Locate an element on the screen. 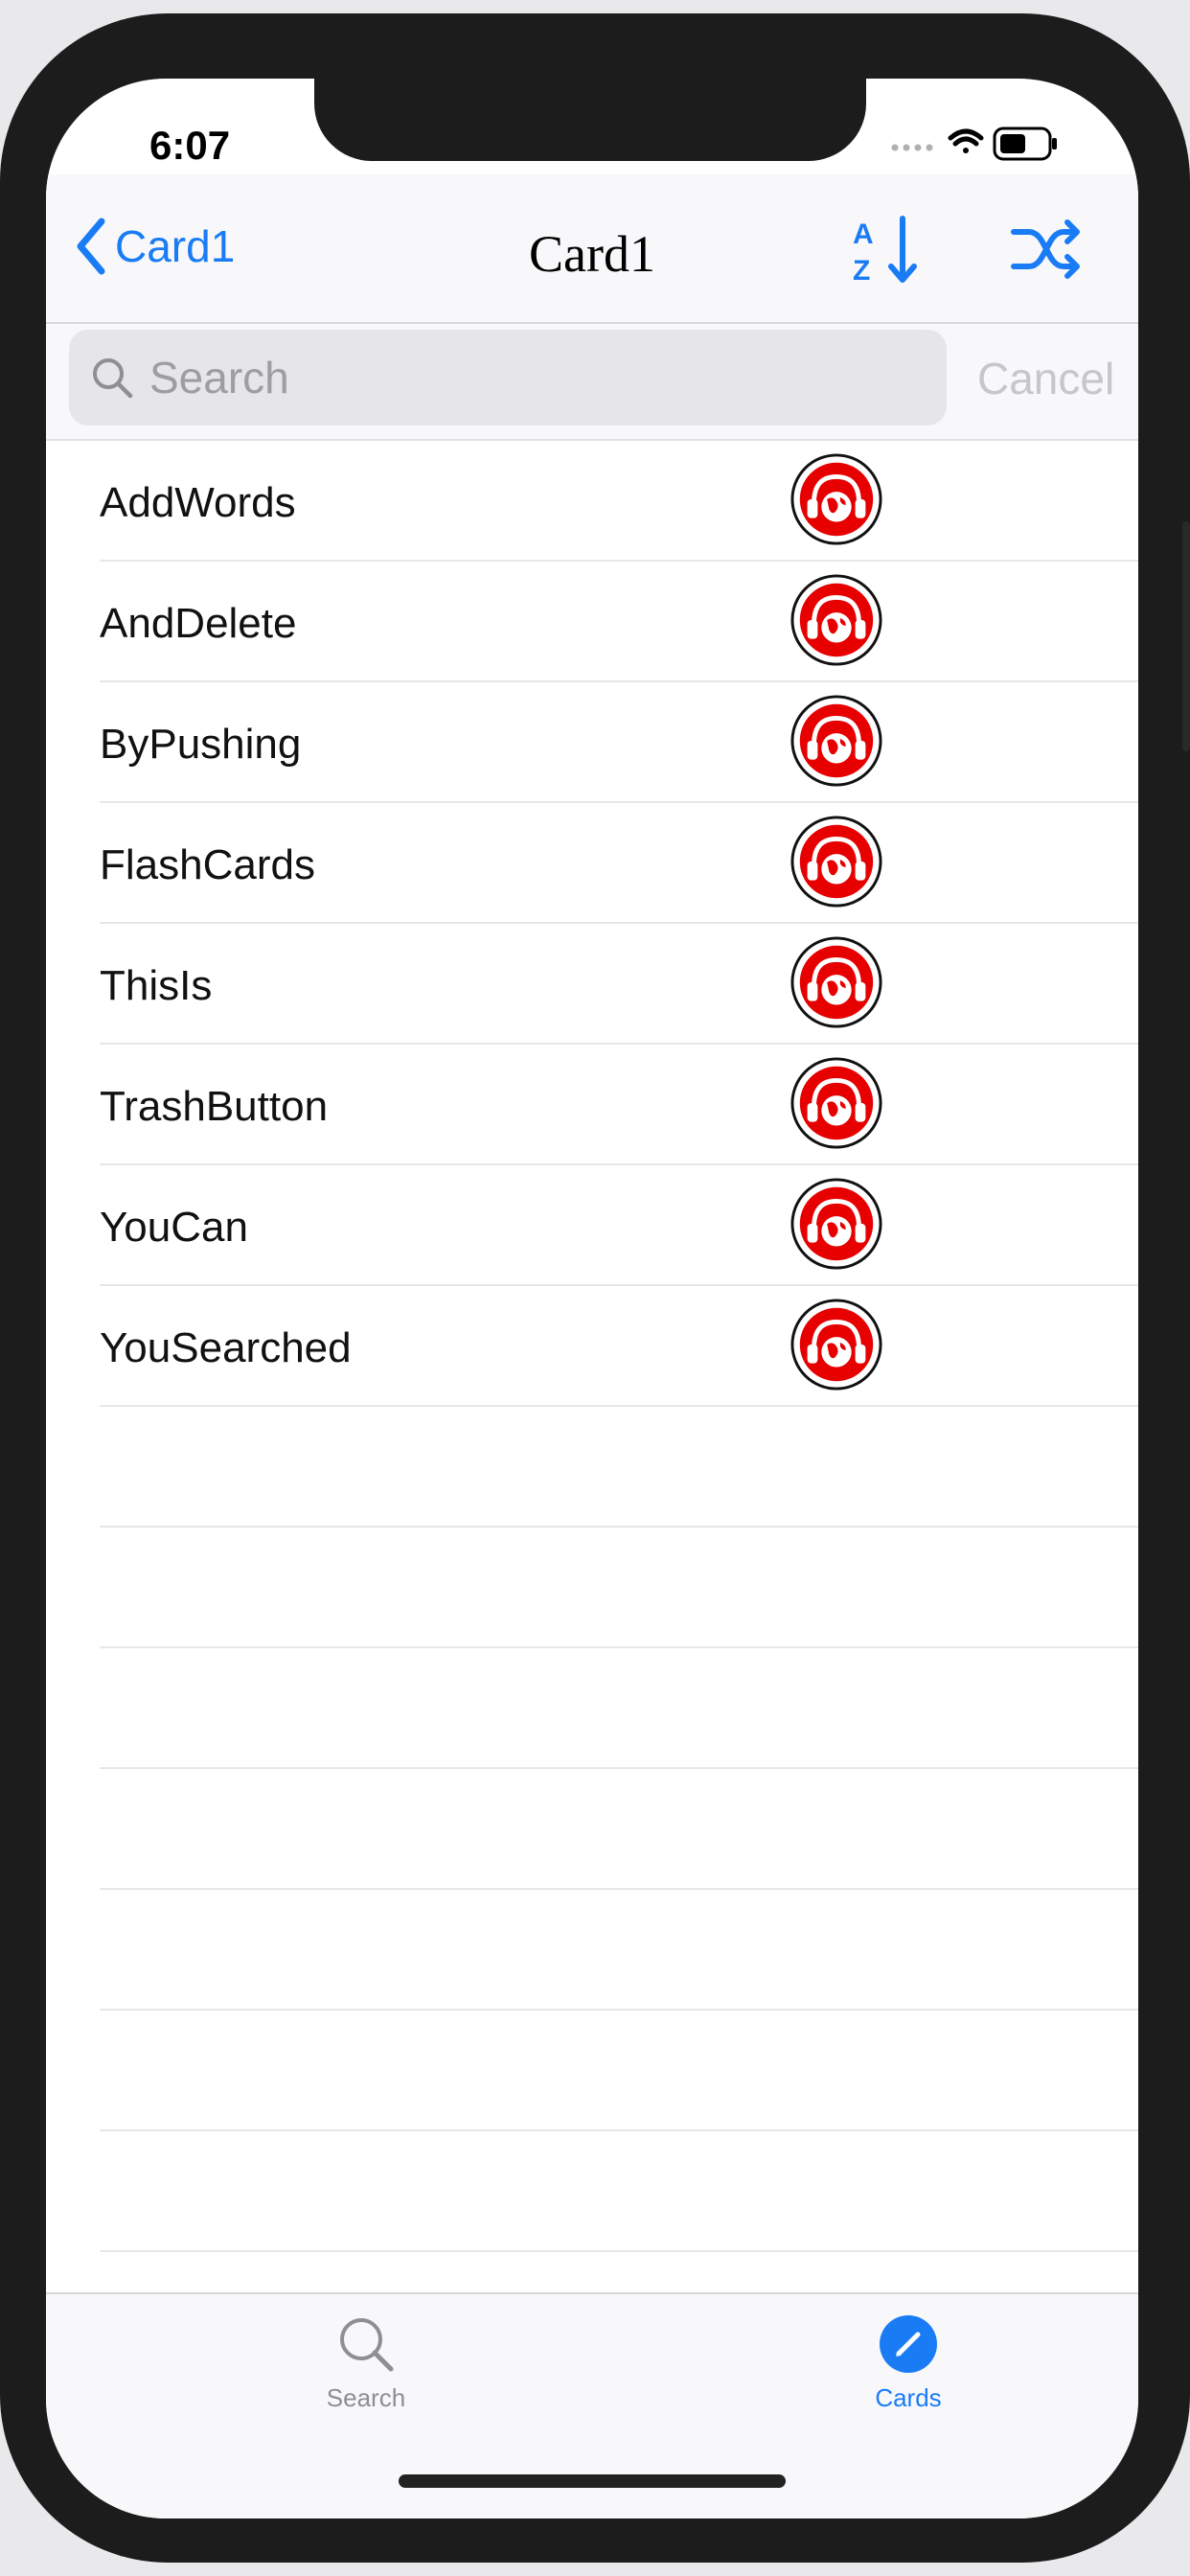 The width and height of the screenshot is (1190, 2576). list-item: ThisIs is located at coordinates (619, 985).